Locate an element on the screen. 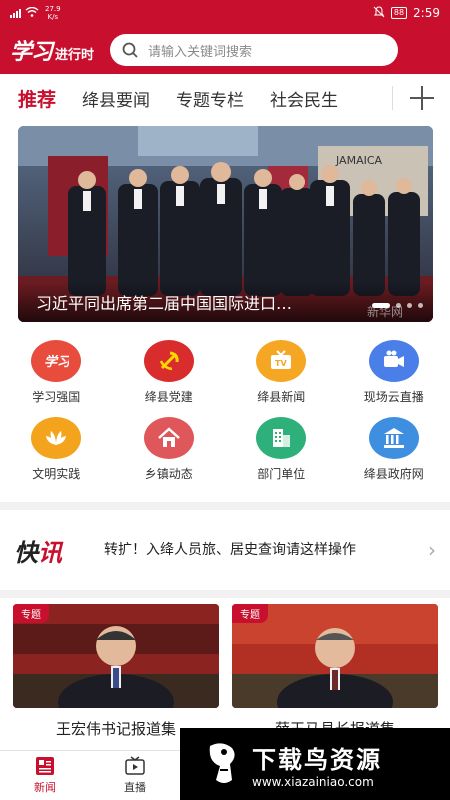  tab-divider is located at coordinates (392, 98).